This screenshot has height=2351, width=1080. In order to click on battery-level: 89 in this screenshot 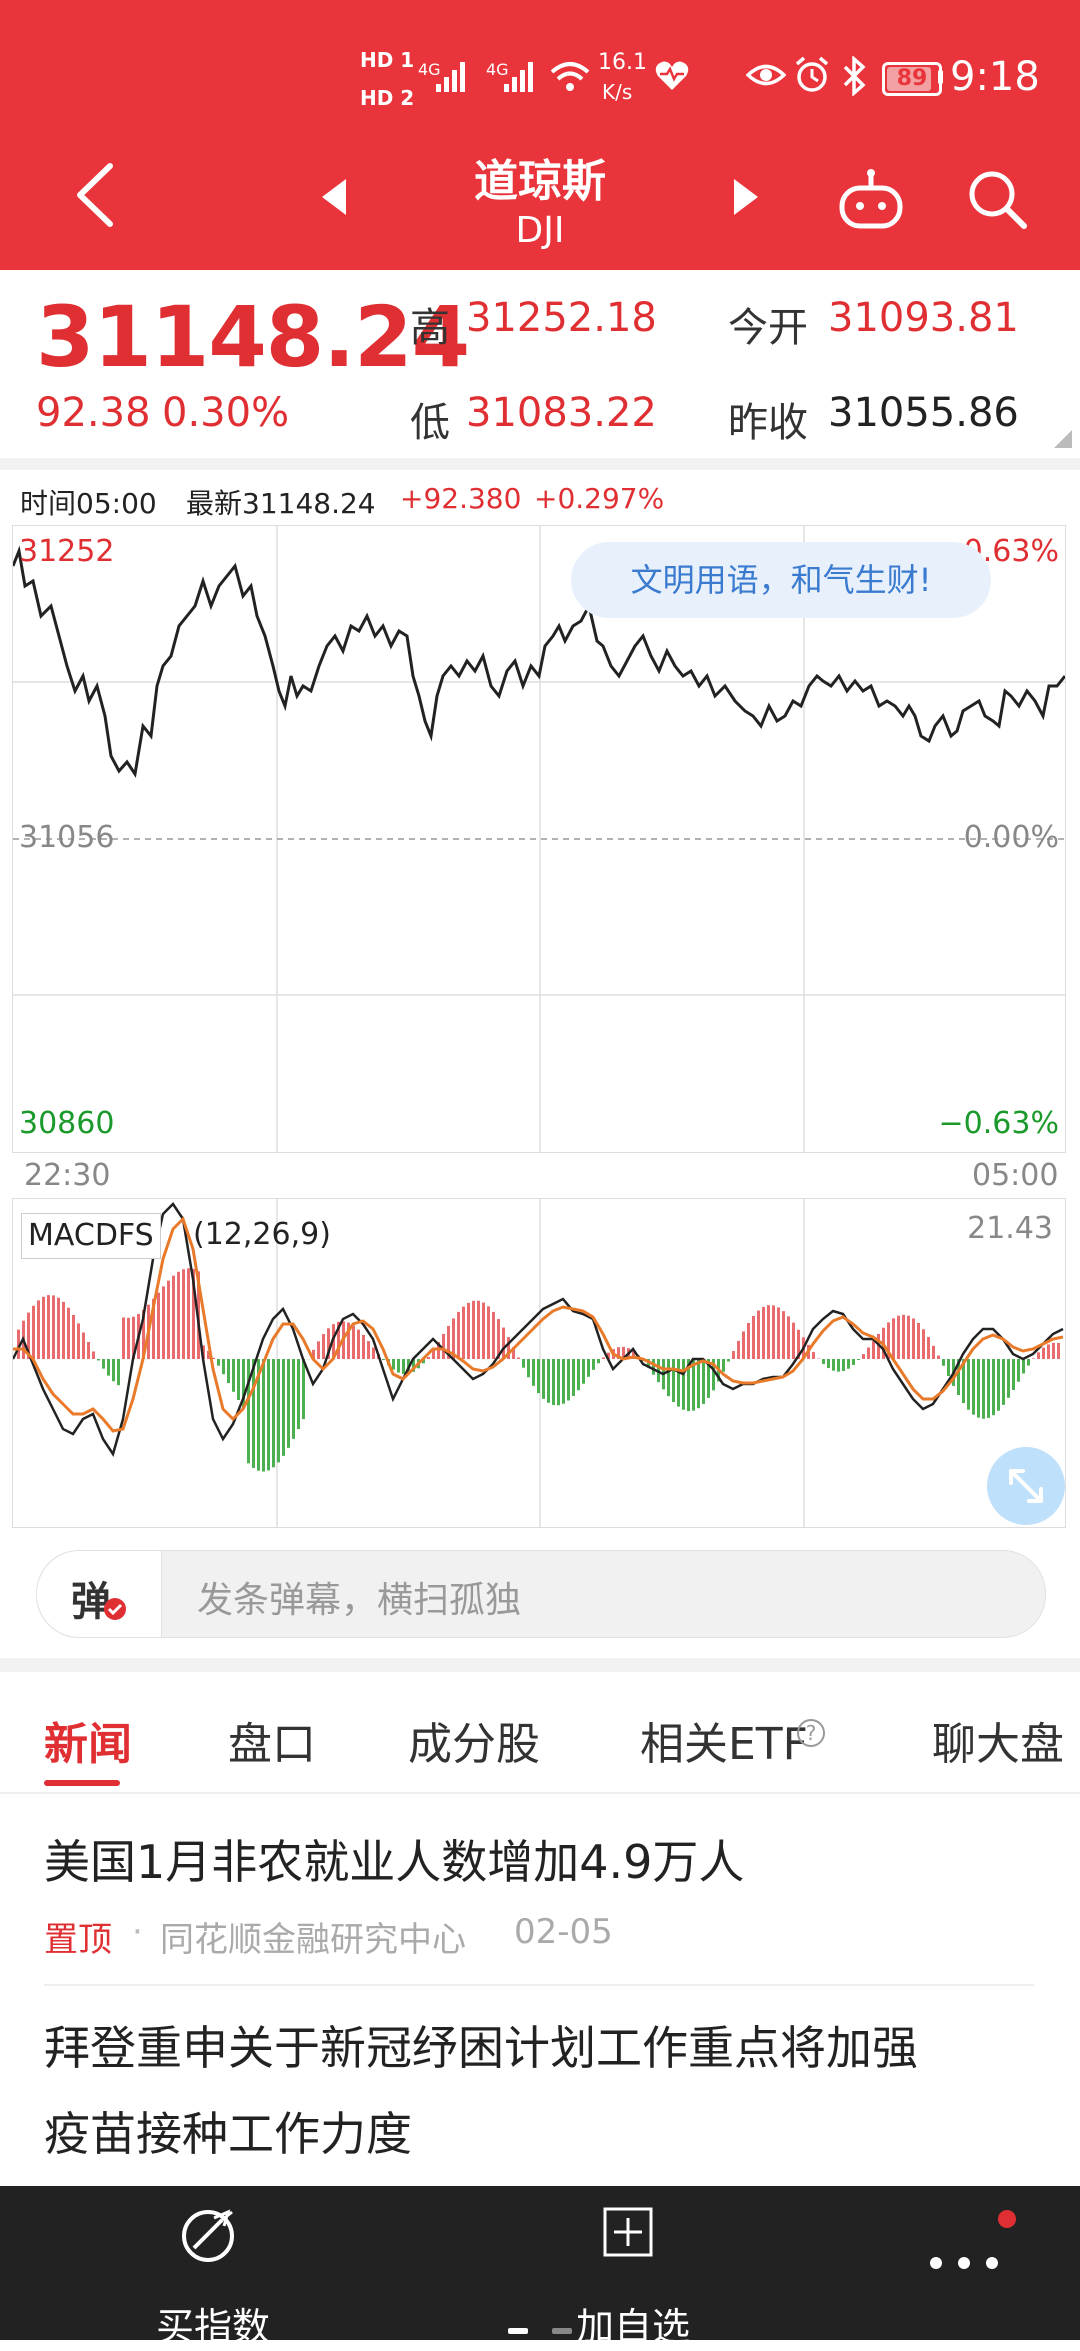, I will do `click(912, 79)`.